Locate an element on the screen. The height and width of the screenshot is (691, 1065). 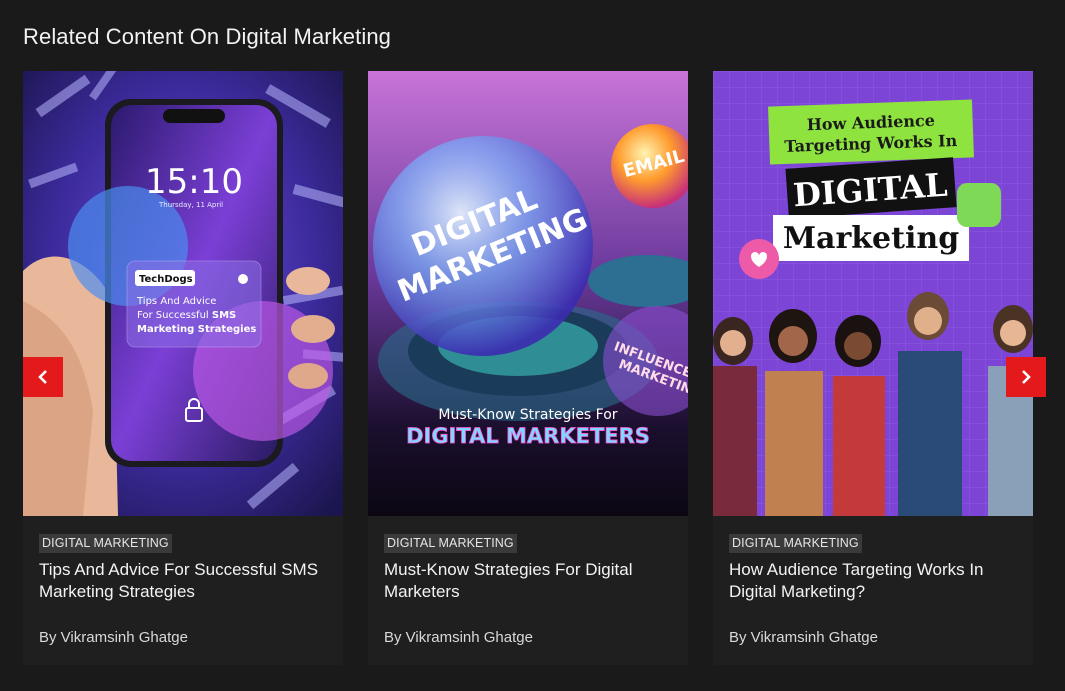
svg-text: Tips And Advice is located at coordinates (176, 301).